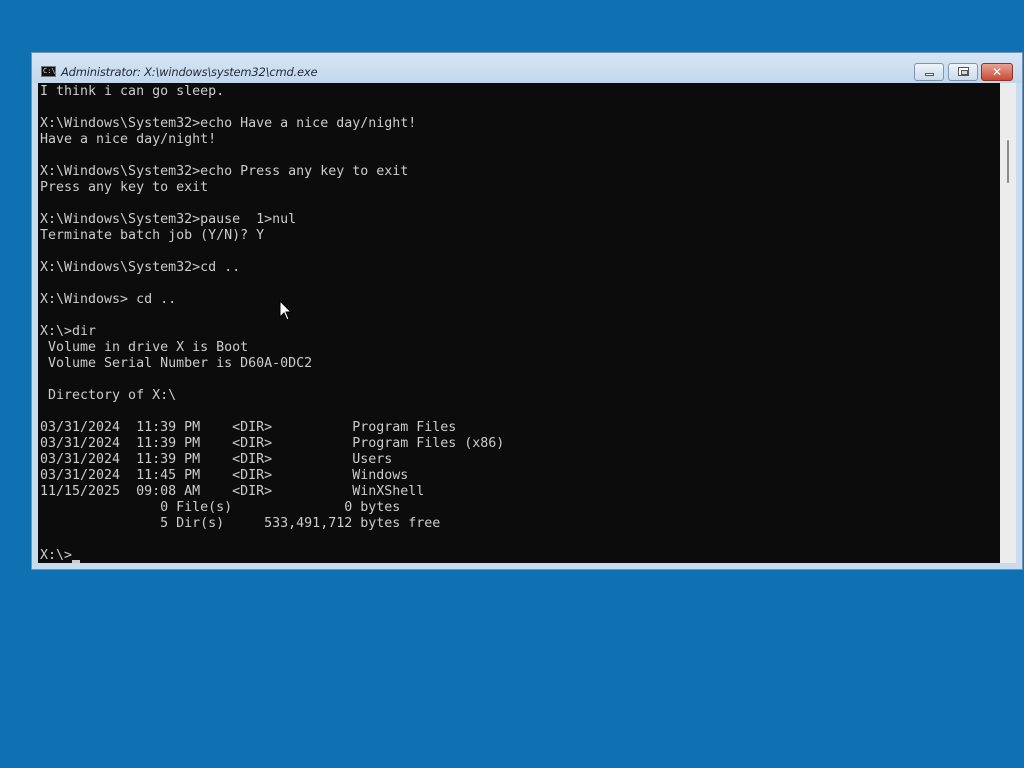 The image size is (1024, 768). I want to click on scrollbar-thumb, so click(1008, 161).